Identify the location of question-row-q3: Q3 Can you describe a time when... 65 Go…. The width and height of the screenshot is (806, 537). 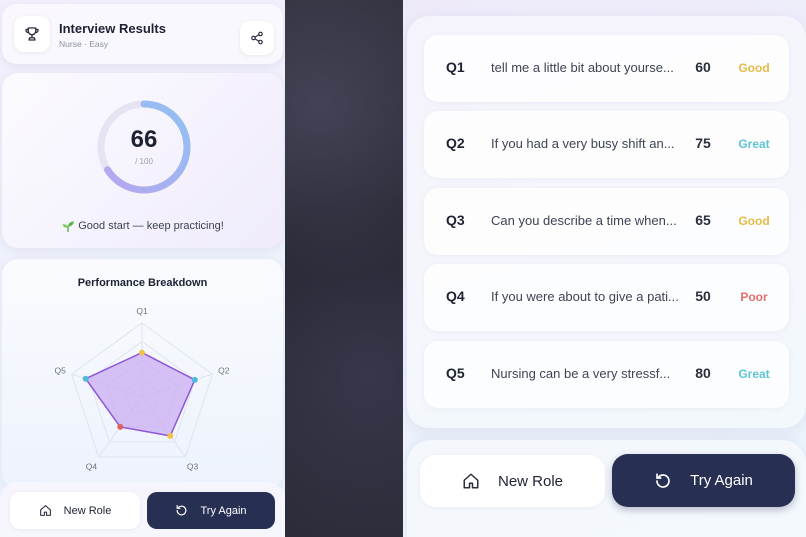
(606, 221).